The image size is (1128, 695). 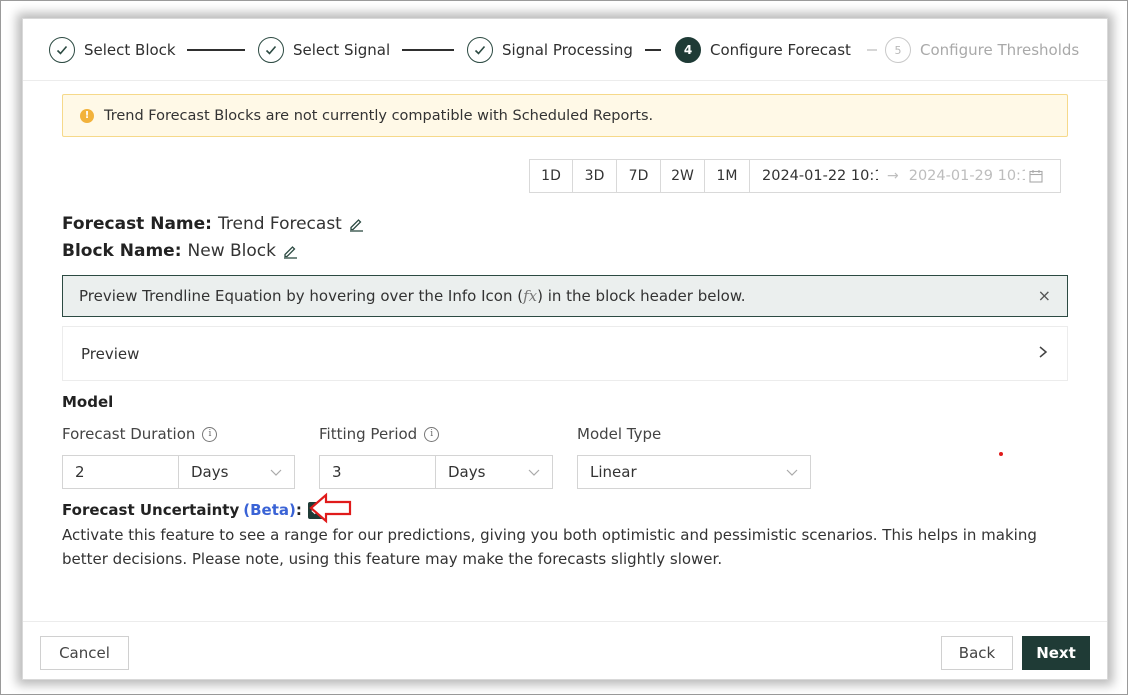 What do you see at coordinates (1043, 352) in the screenshot?
I see `chevron-right-icon` at bounding box center [1043, 352].